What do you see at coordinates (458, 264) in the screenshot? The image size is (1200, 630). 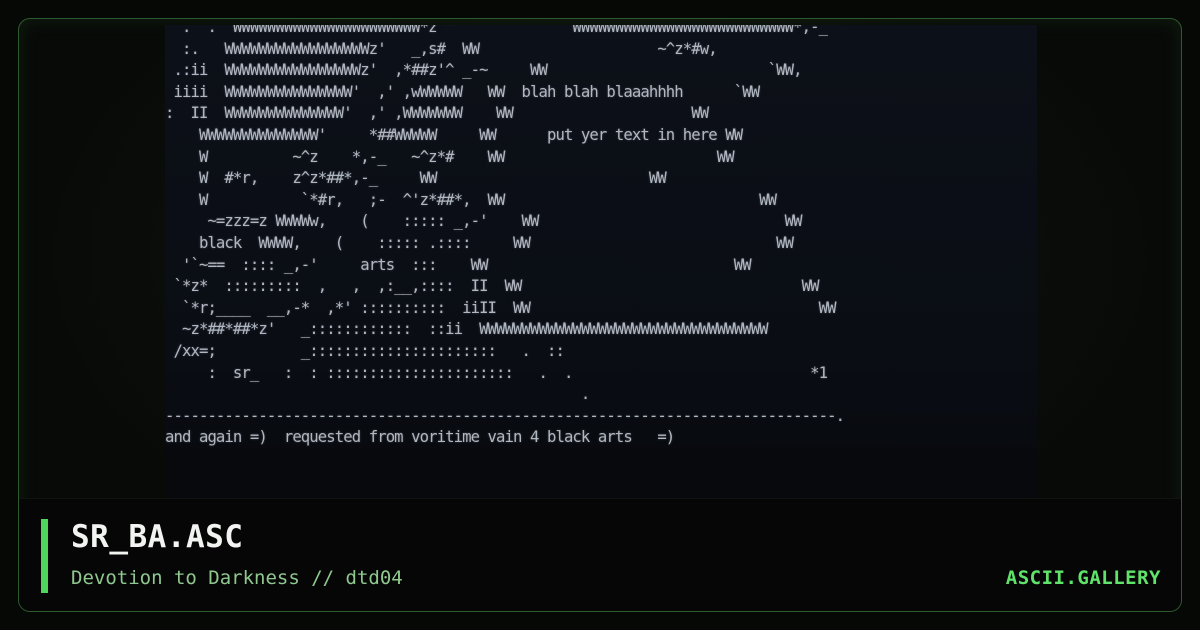 I see `ascii-art-line: '`~== :::: _,-' arts ::: WW WW` at bounding box center [458, 264].